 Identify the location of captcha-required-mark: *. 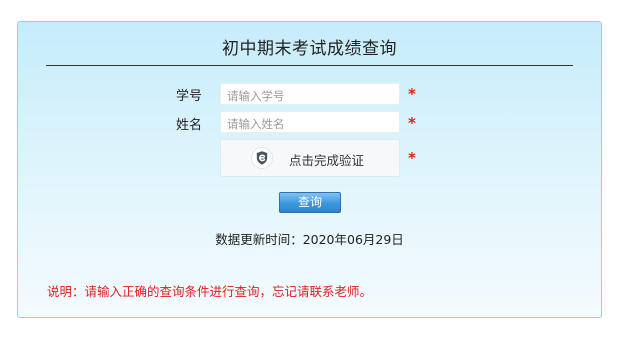
(412, 158).